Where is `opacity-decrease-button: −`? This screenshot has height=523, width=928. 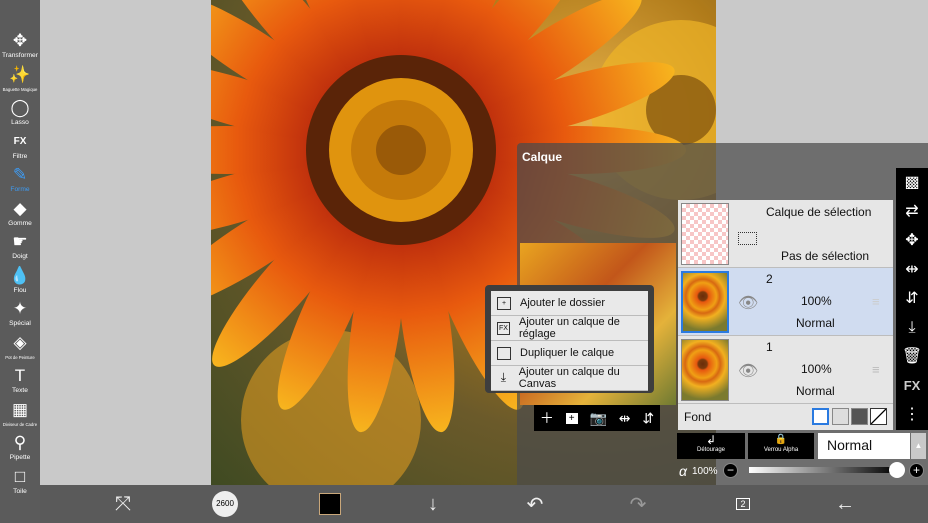
opacity-decrease-button: − is located at coordinates (730, 470).